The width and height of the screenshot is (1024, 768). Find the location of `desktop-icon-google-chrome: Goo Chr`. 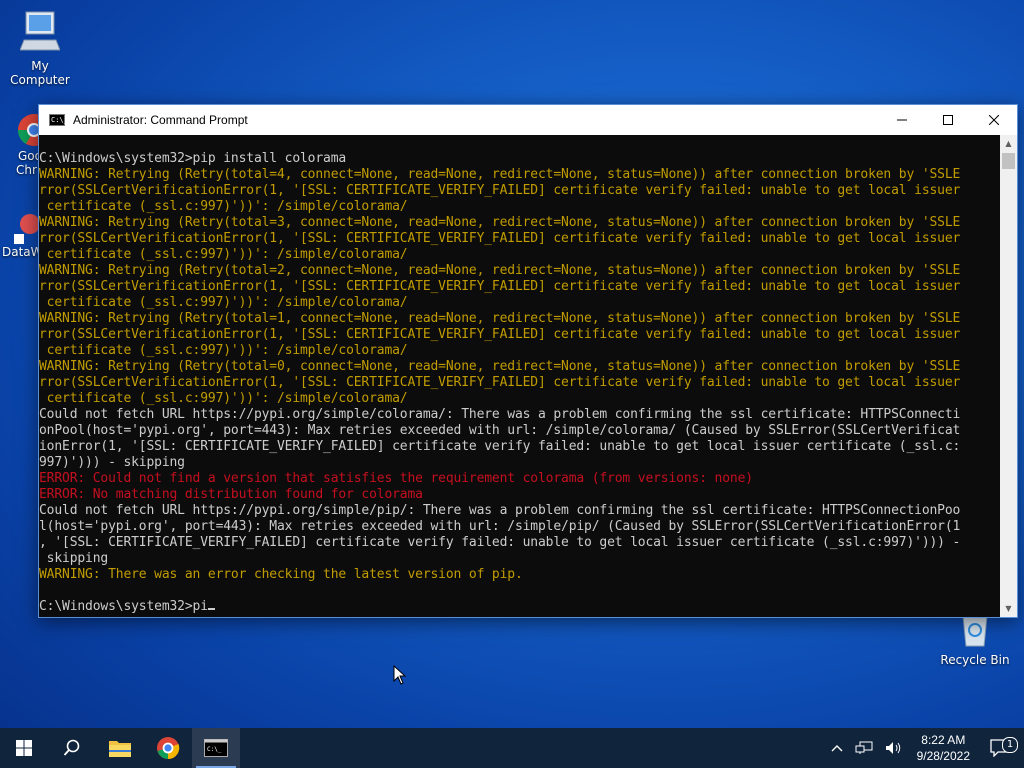

desktop-icon-google-chrome: Goo Chr is located at coordinates (20, 144).